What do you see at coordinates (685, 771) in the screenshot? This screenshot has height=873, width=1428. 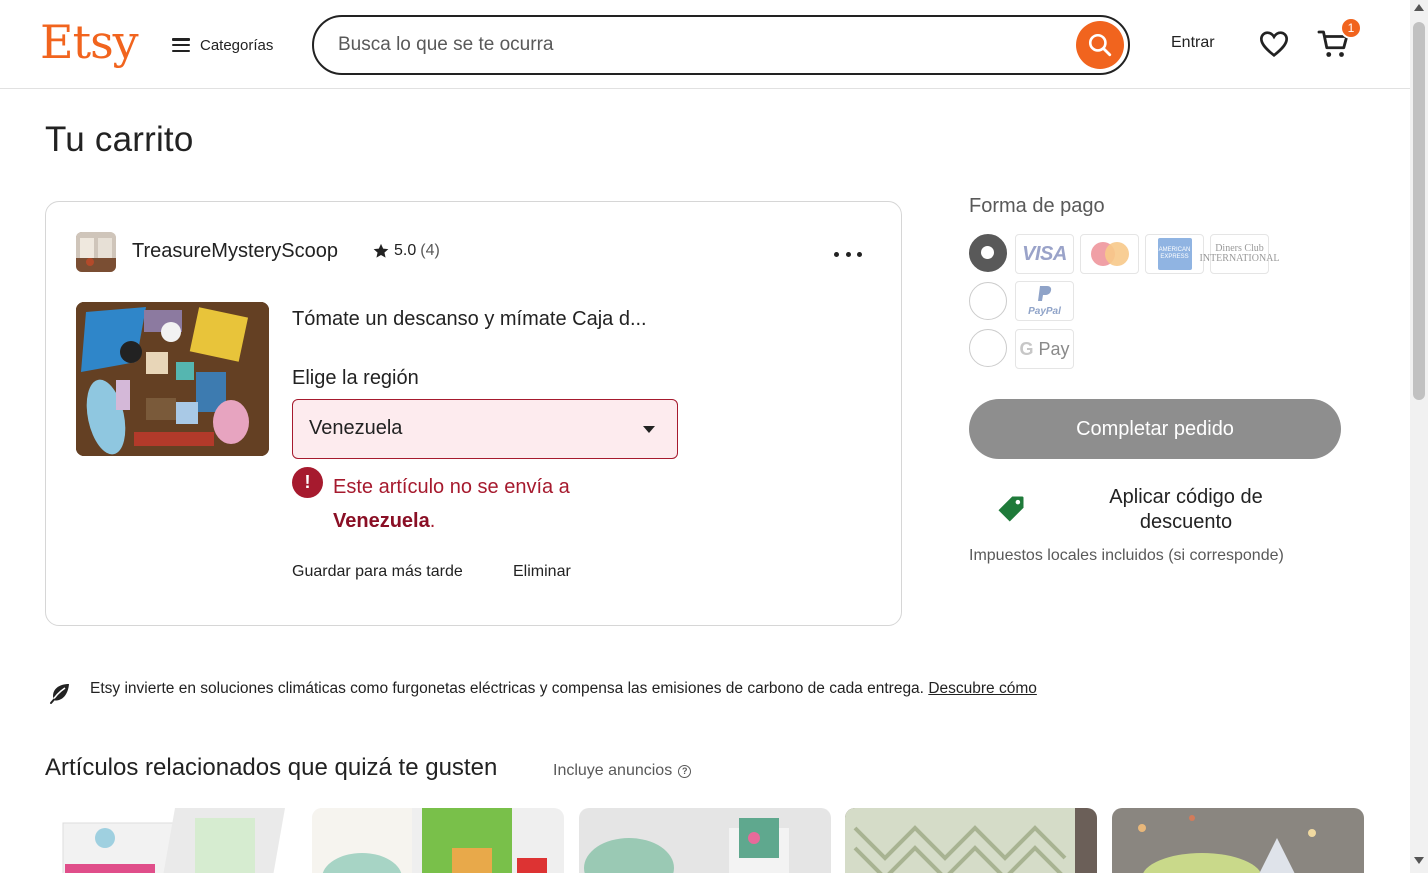 I see `help-icon: ?` at bounding box center [685, 771].